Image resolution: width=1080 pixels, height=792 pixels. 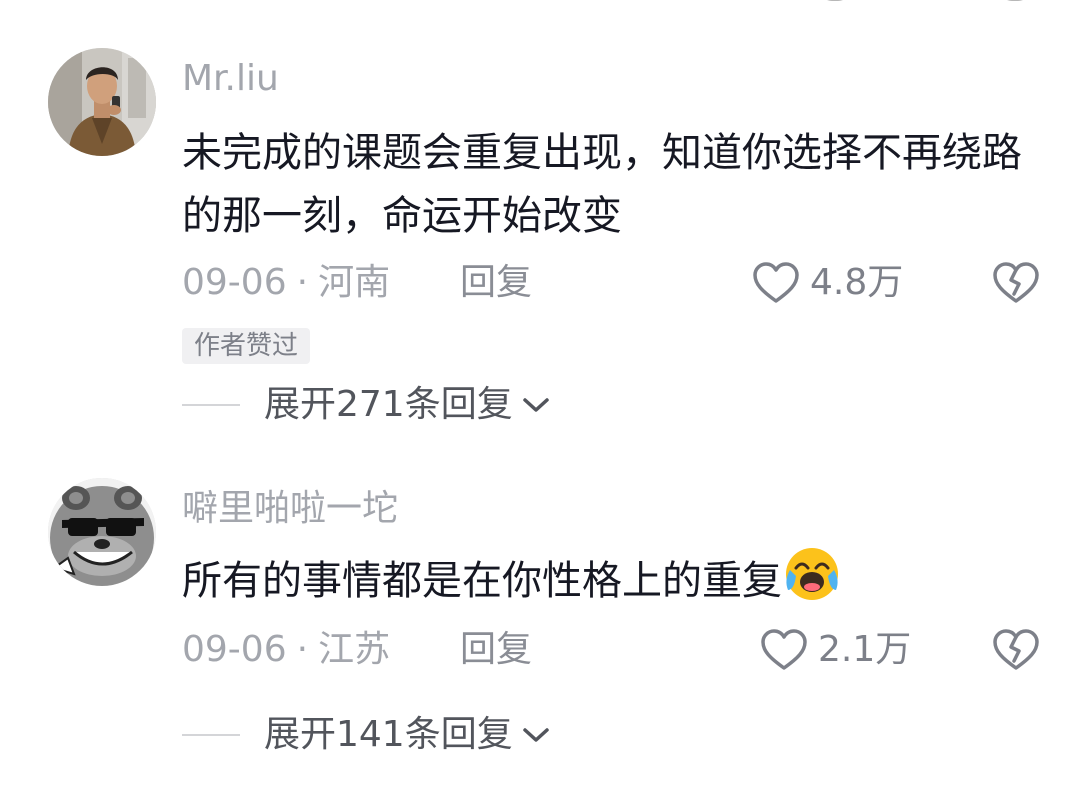 What do you see at coordinates (865, 649) in the screenshot?
I see `like-count: 2.1万` at bounding box center [865, 649].